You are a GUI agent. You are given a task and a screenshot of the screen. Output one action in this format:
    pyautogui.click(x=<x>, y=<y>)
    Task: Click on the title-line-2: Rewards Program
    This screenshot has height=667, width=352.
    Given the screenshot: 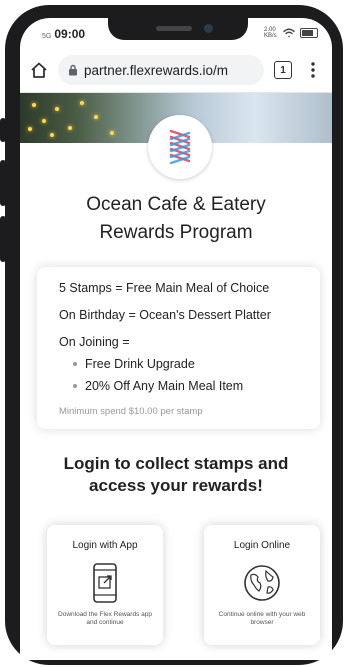 What is the action you would take?
    pyautogui.click(x=176, y=232)
    